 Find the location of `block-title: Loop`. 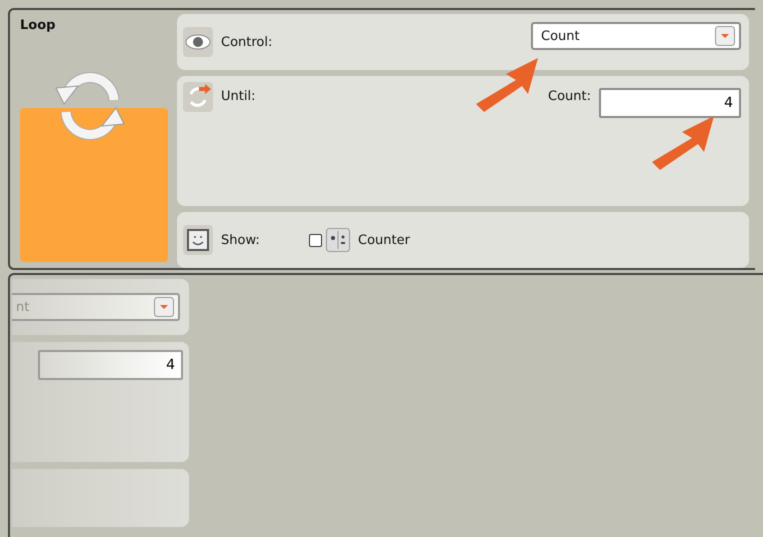

block-title: Loop is located at coordinates (38, 25).